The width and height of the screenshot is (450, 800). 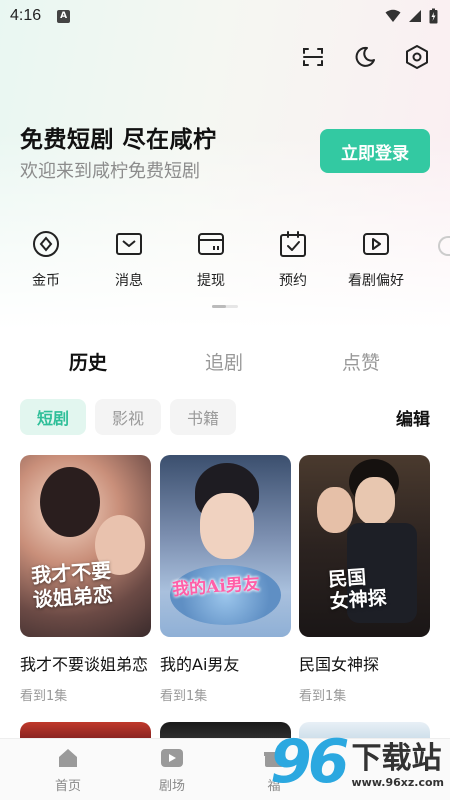 What do you see at coordinates (313, 57) in the screenshot?
I see `scan-icon` at bounding box center [313, 57].